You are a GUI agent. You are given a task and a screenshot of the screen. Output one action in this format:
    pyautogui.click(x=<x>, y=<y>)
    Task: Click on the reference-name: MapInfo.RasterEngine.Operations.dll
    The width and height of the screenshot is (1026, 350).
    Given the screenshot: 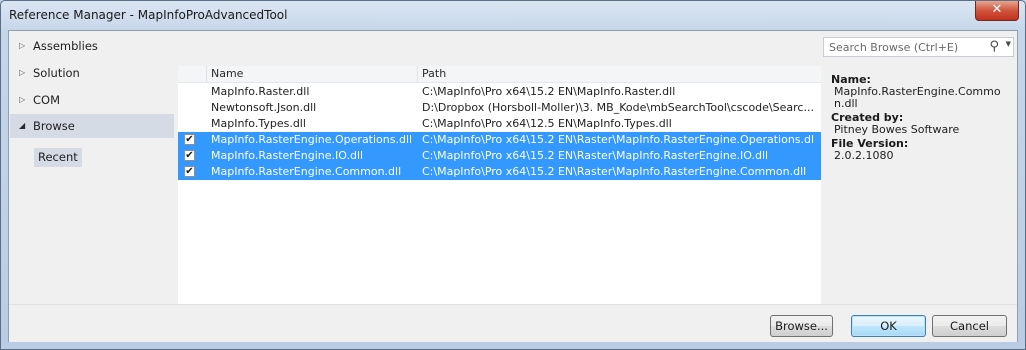 What is the action you would take?
    pyautogui.click(x=312, y=139)
    